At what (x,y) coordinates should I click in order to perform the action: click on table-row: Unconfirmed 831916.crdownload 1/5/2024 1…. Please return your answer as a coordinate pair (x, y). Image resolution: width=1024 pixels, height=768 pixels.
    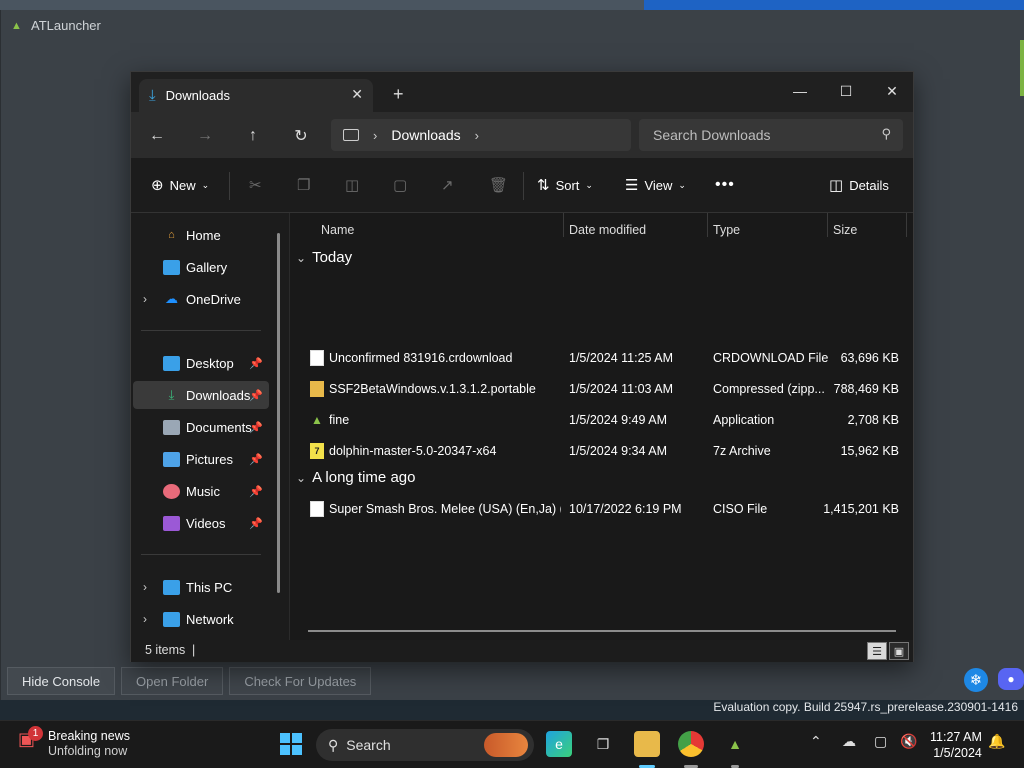
    Looking at the image, I should click on (601, 358).